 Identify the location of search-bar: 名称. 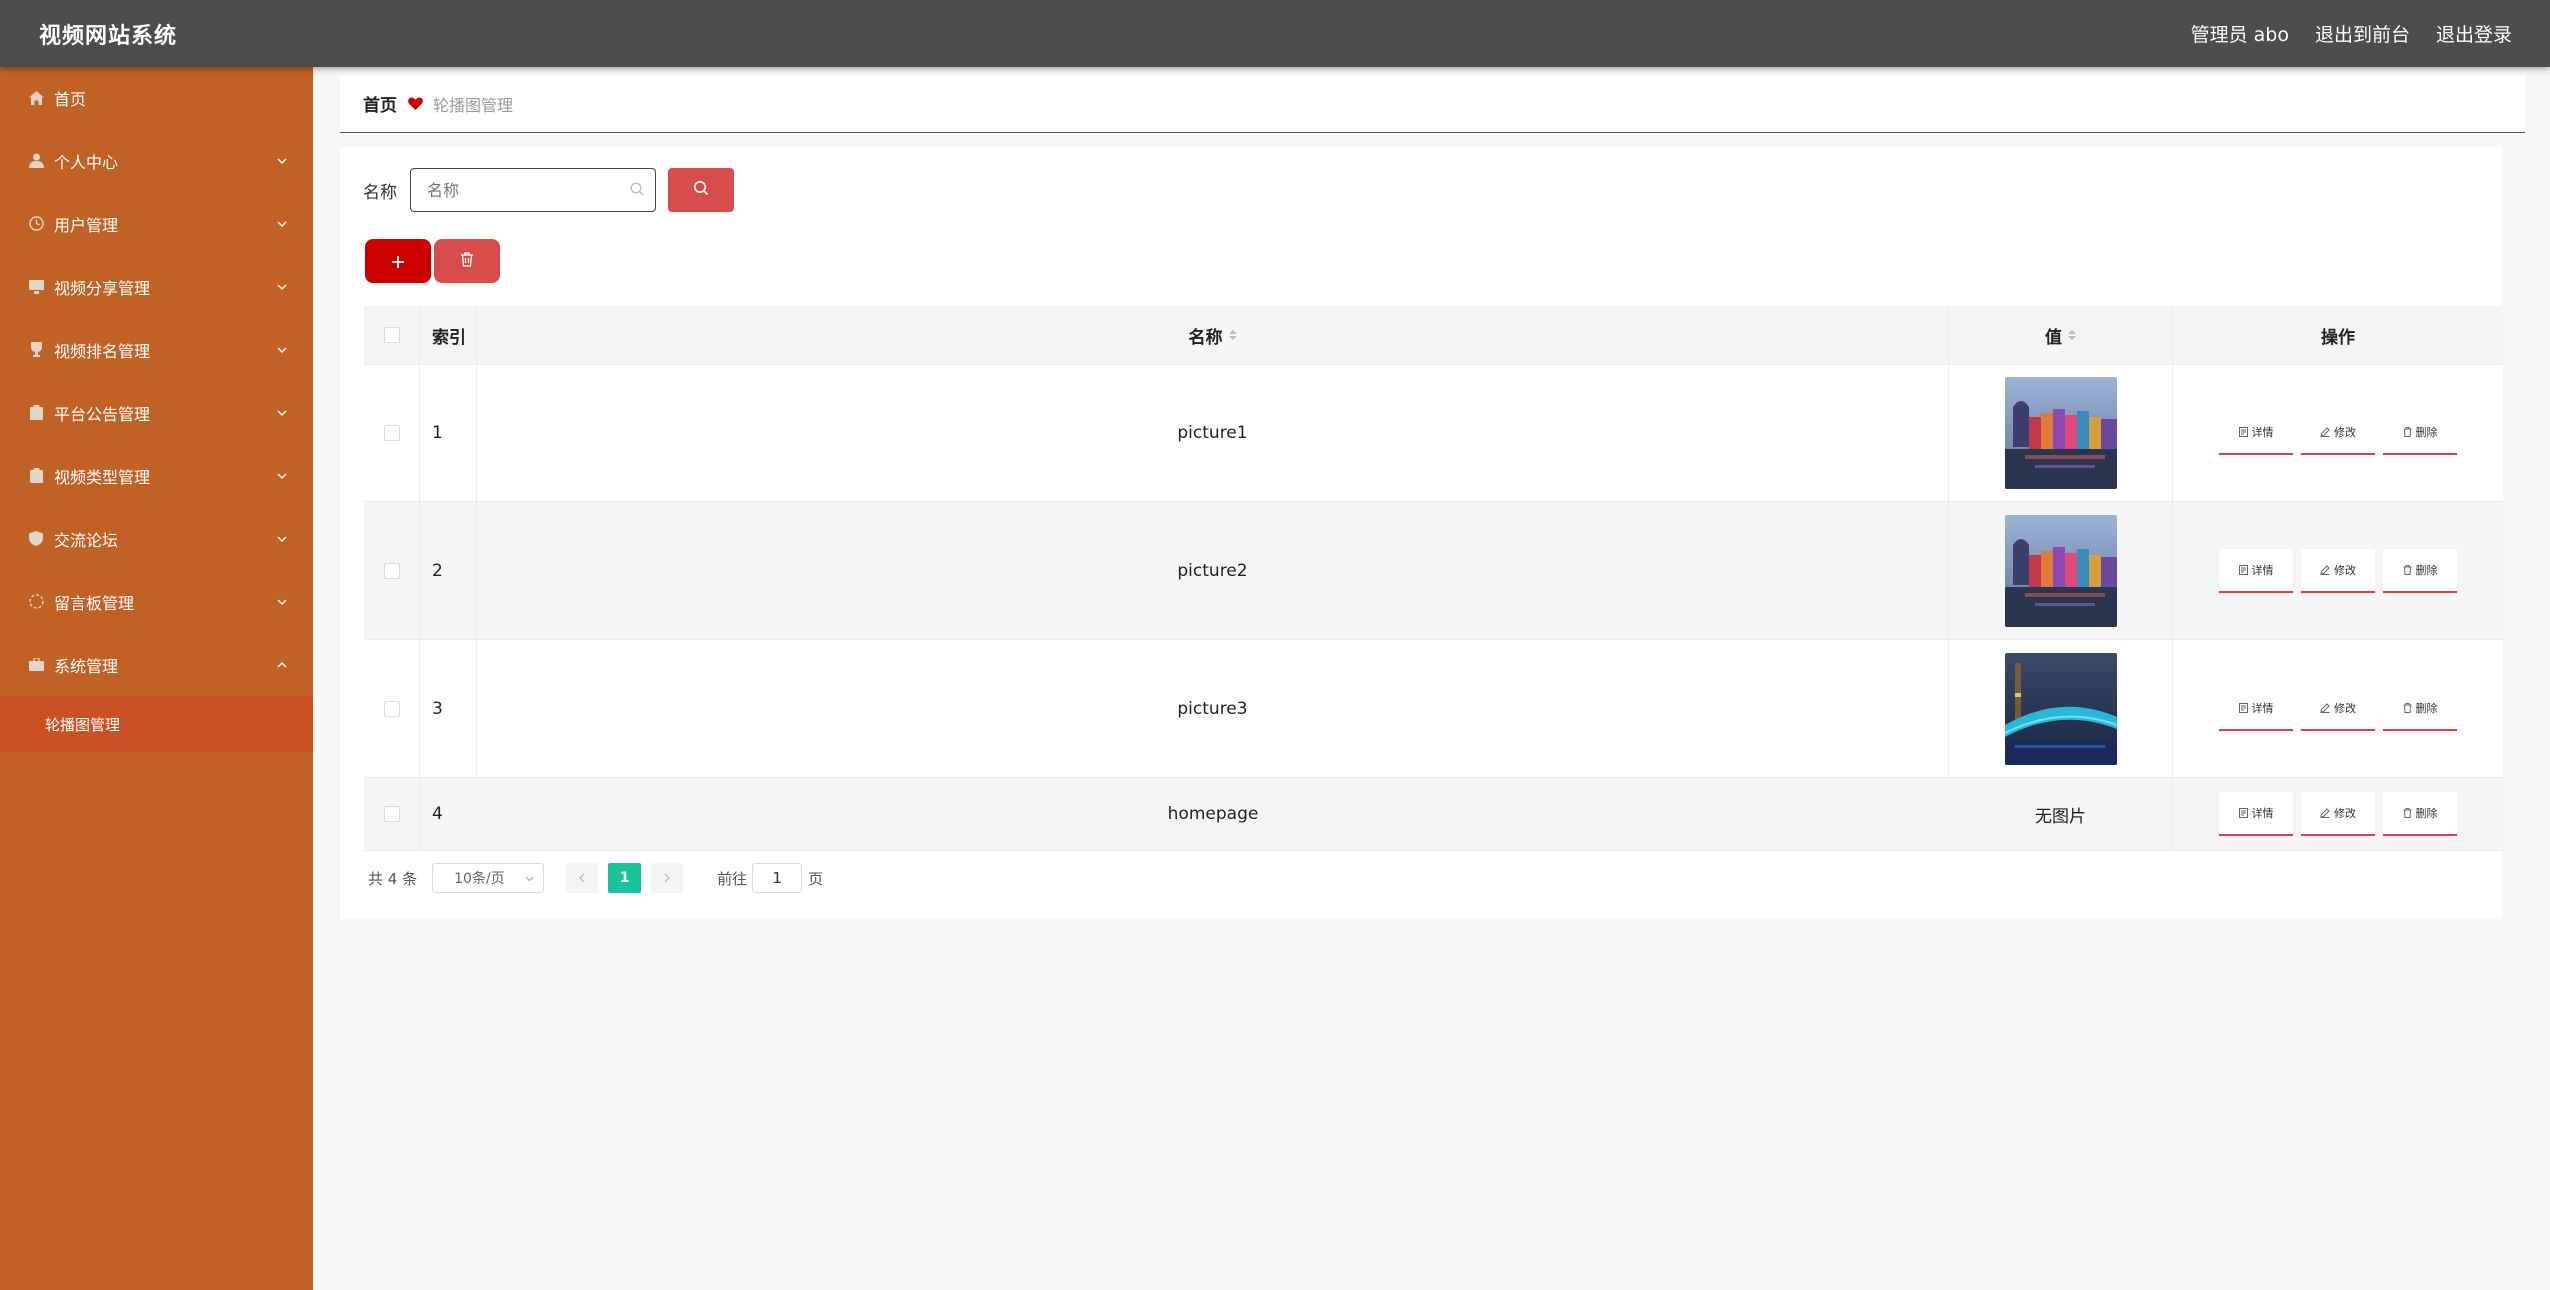
(548, 190).